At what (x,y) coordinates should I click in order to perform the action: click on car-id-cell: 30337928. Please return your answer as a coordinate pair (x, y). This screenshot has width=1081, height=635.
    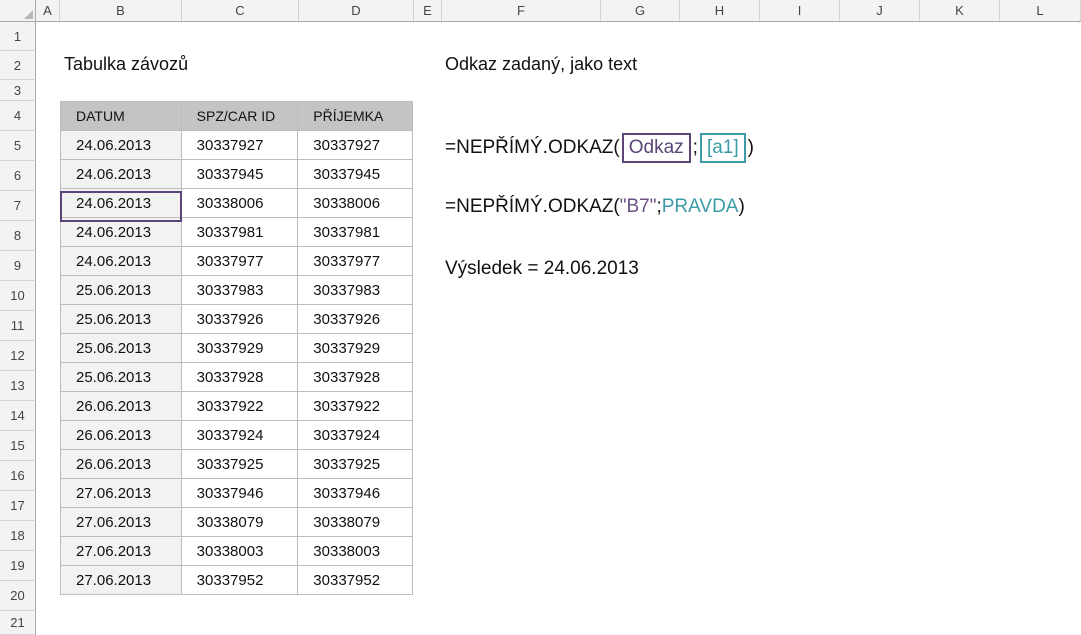
    Looking at the image, I should click on (239, 377).